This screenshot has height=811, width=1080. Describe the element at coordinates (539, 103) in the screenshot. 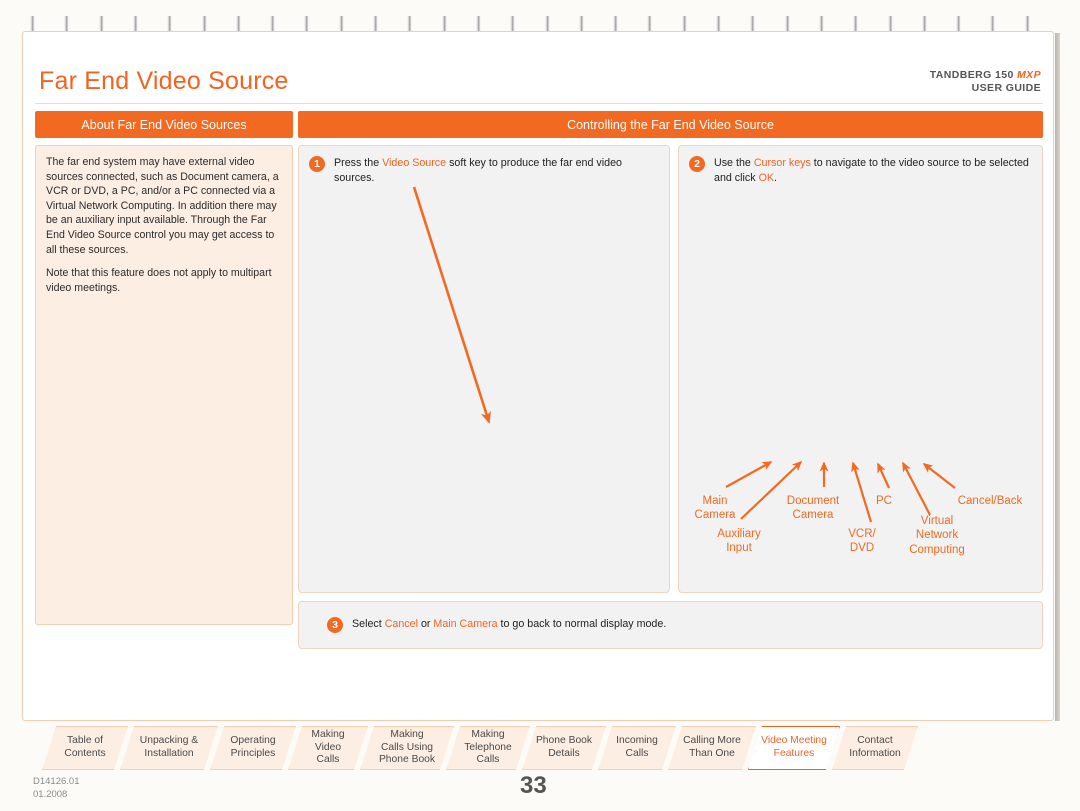

I see `title-divider` at that location.